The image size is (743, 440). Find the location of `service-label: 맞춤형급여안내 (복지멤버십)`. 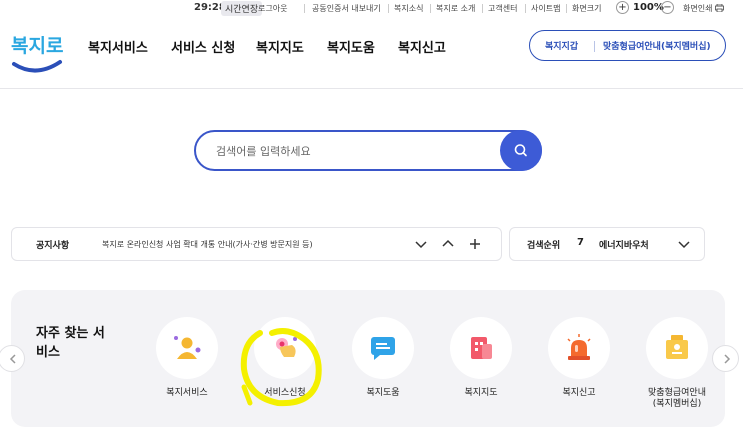

service-label: 맞춤형급여안내 (복지멤버십) is located at coordinates (677, 398).